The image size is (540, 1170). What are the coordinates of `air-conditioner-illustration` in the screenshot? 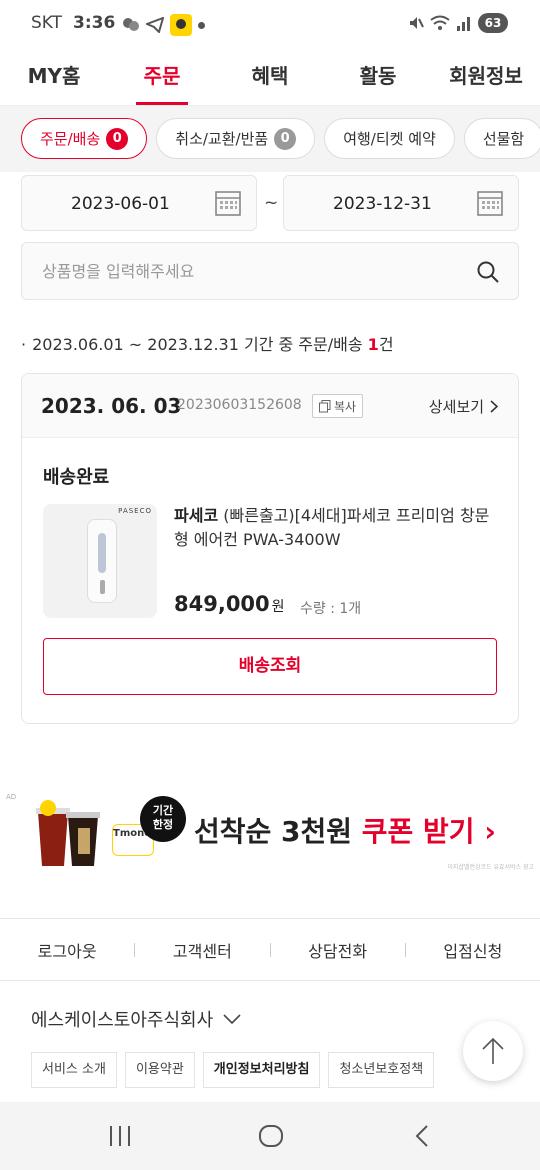 It's located at (102, 561).